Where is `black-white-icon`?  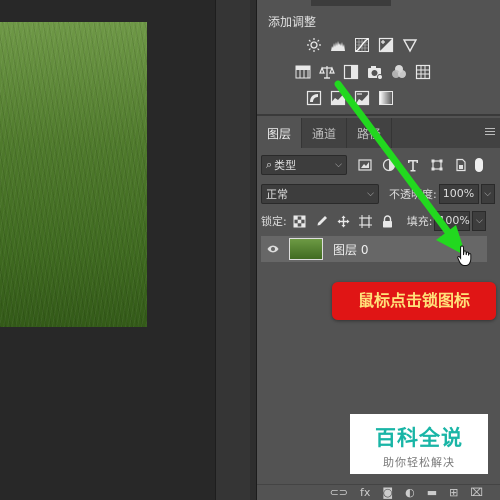 black-white-icon is located at coordinates (351, 72).